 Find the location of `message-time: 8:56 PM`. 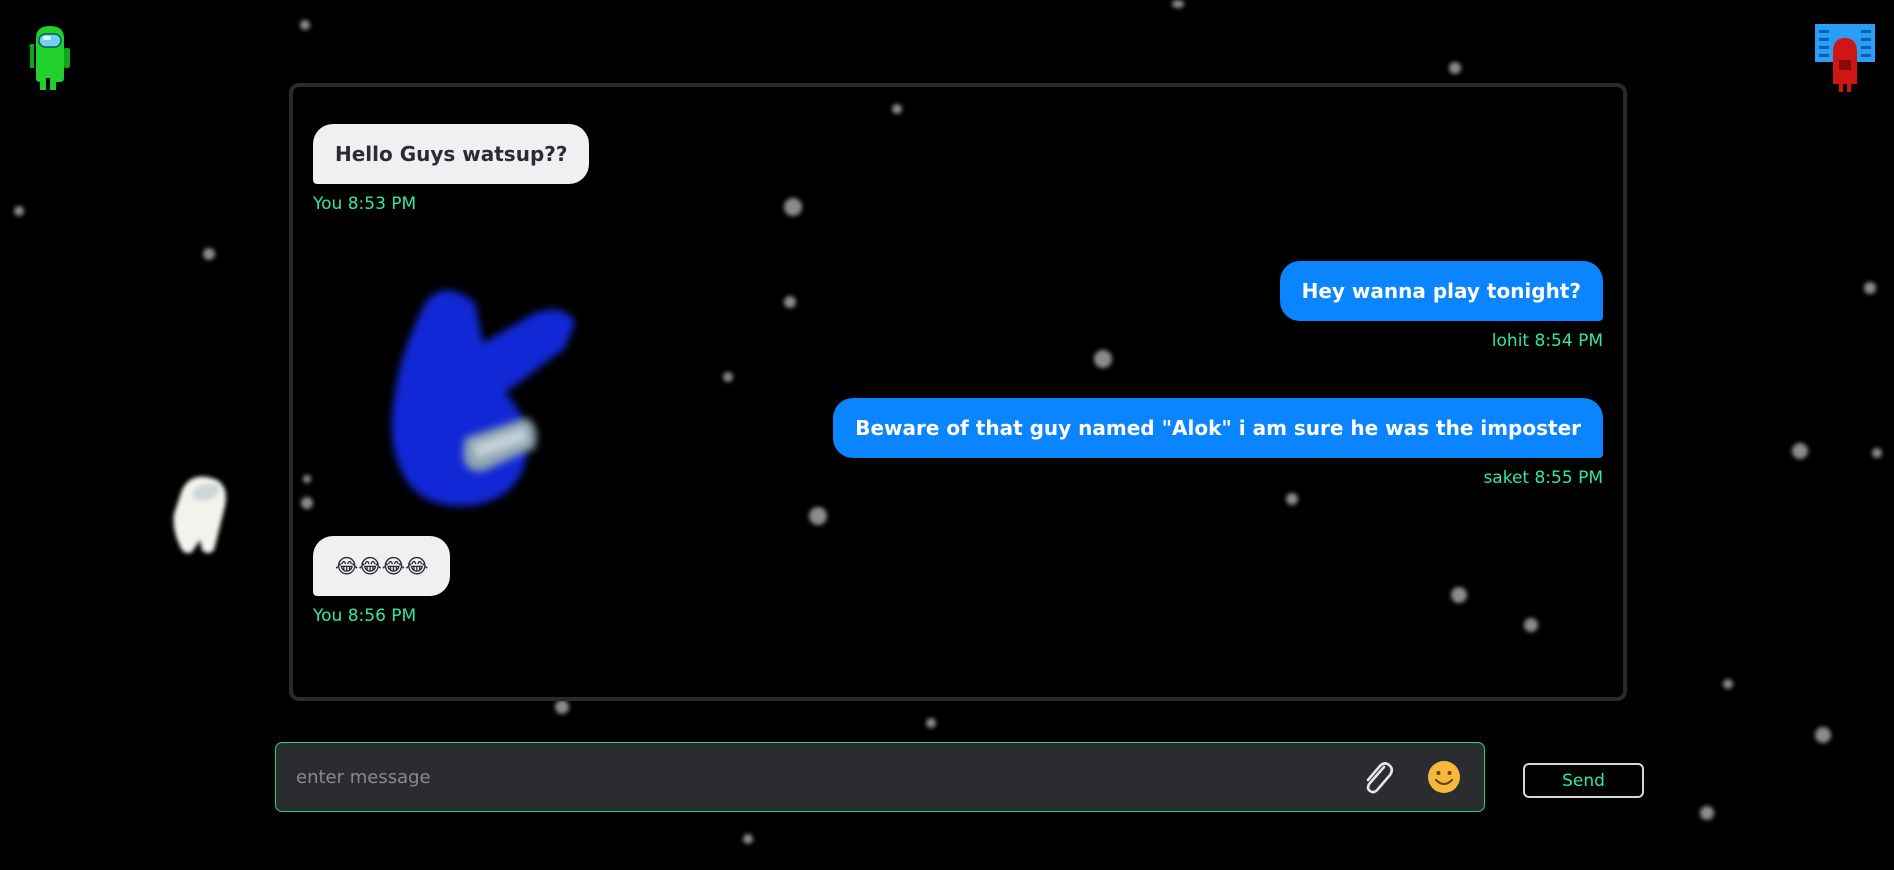

message-time: 8:56 PM is located at coordinates (382, 616).